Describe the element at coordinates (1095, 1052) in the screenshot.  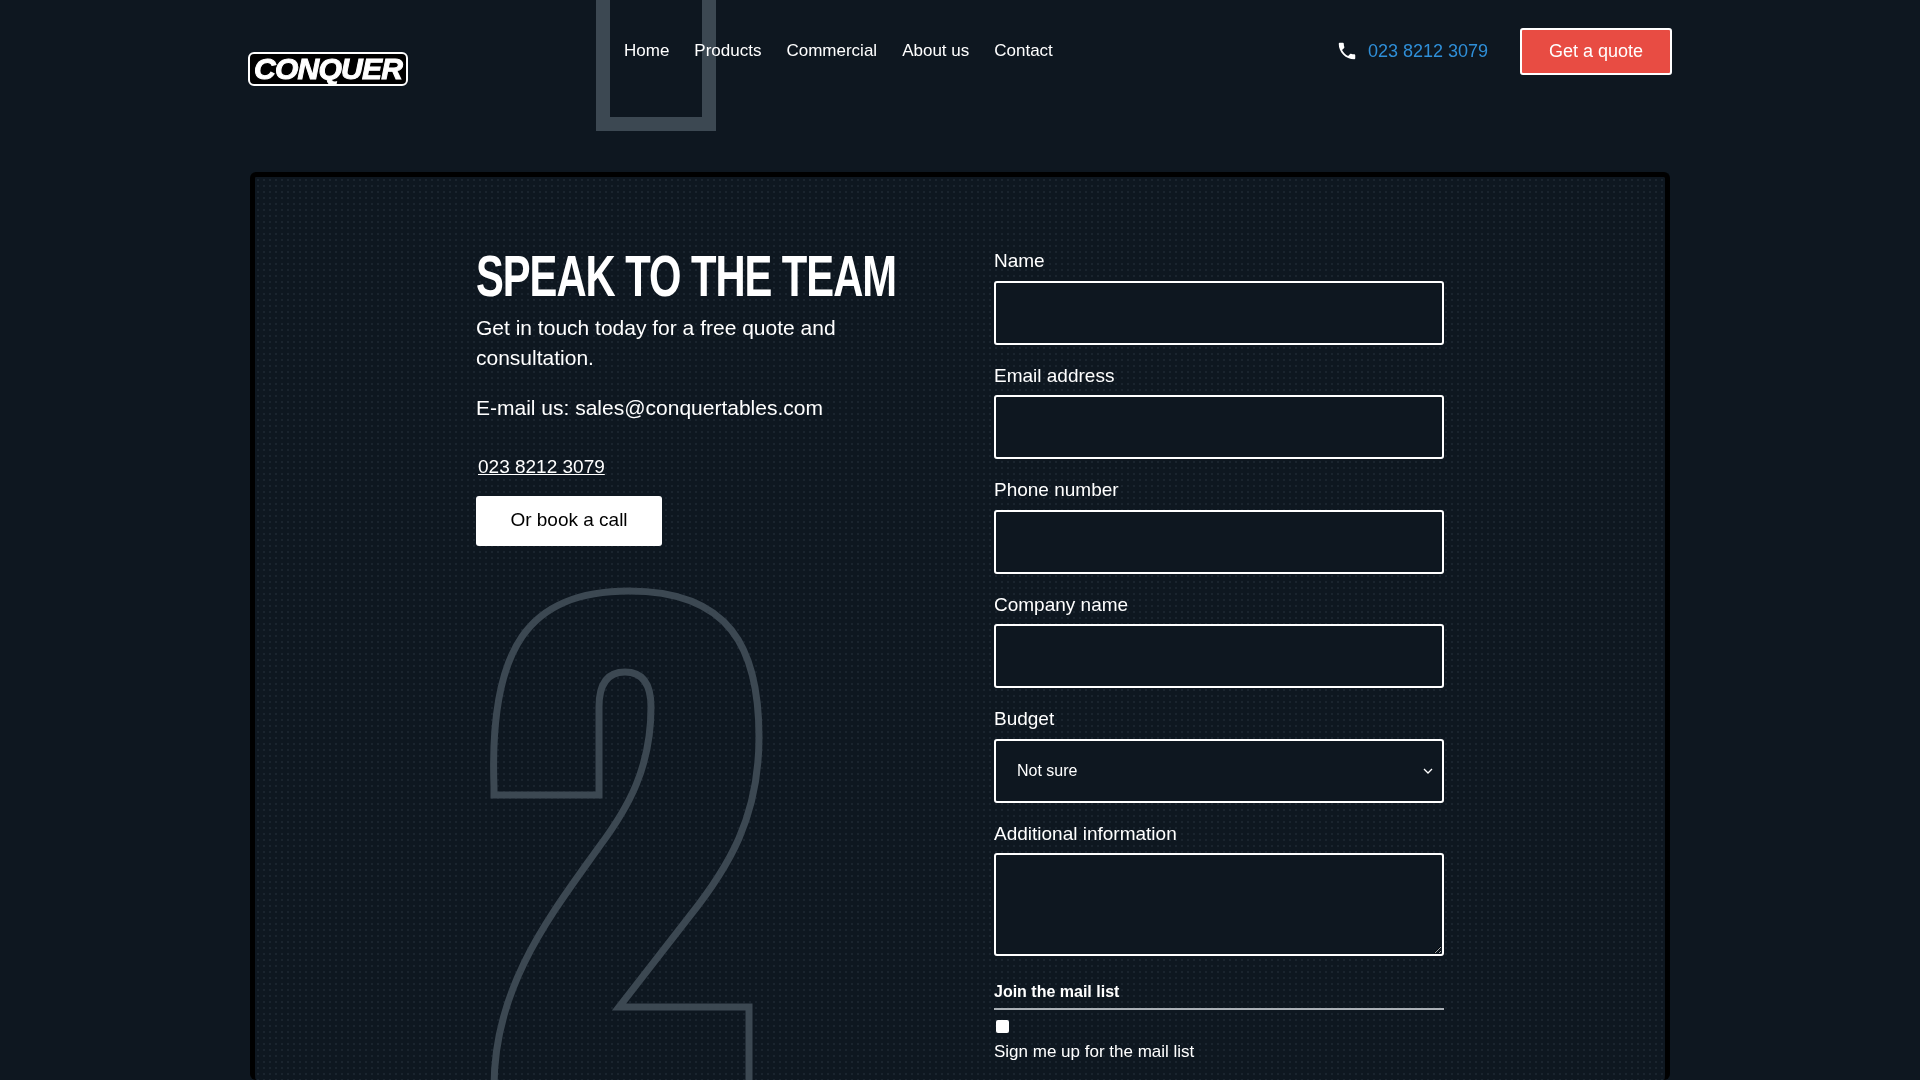
I see `checkbox-label: Sign me up for the mail list` at that location.